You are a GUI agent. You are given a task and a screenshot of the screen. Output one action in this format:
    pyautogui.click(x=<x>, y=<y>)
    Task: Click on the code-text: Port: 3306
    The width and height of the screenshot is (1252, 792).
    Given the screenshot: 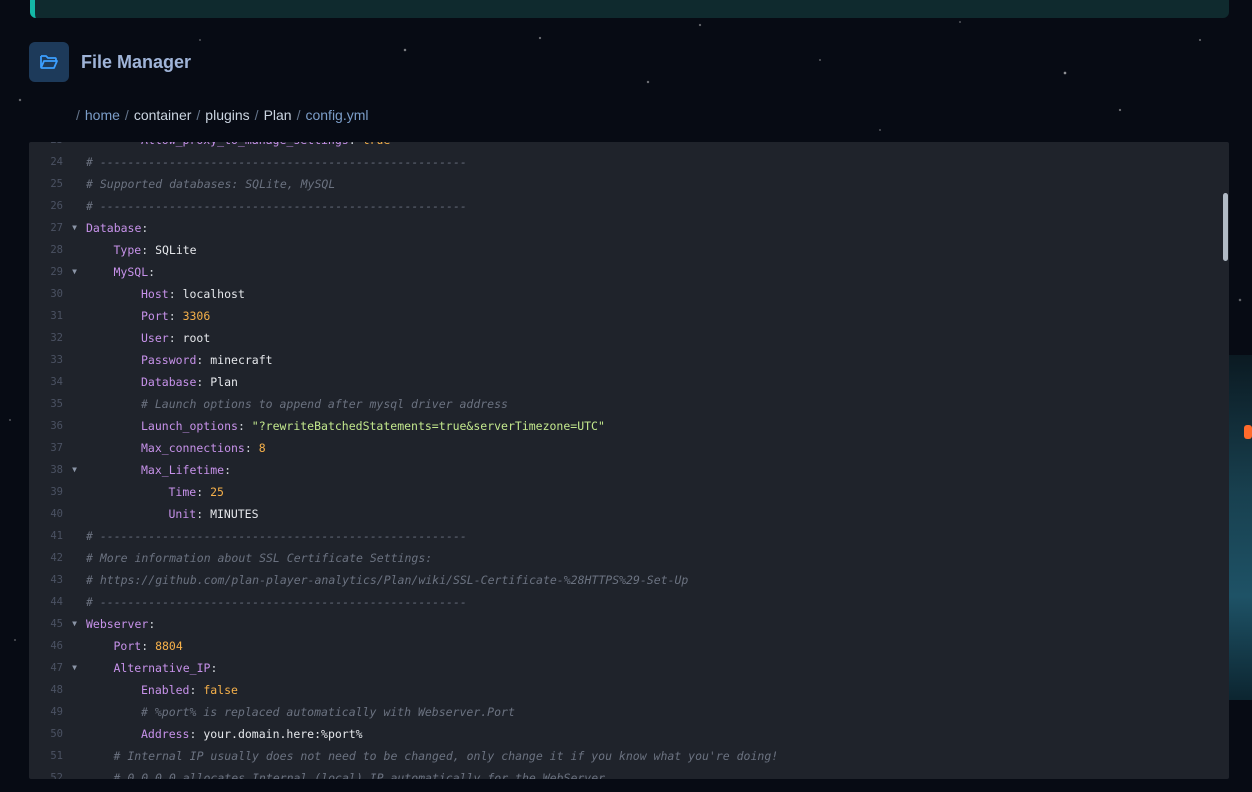 What is the action you would take?
    pyautogui.click(x=148, y=316)
    